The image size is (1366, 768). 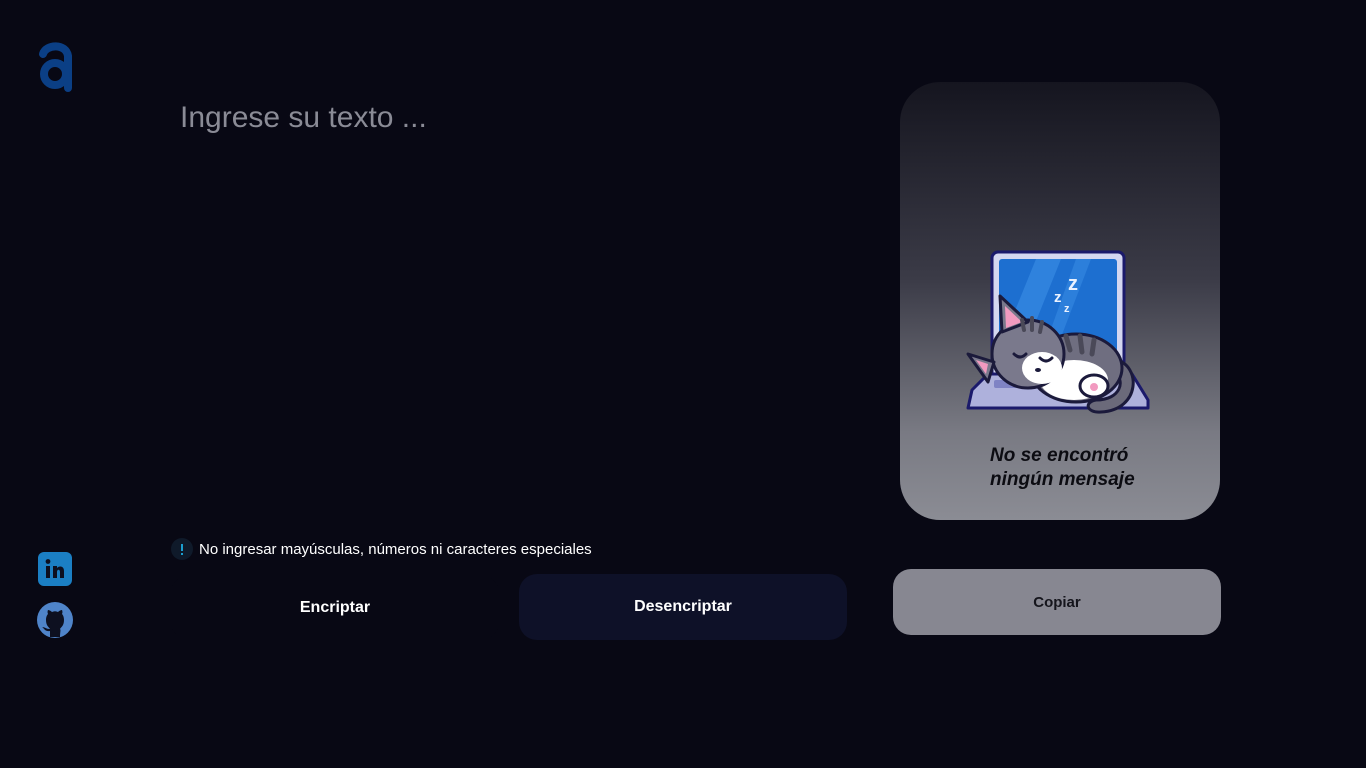 I want to click on result-panel: z z z No se encontró ningún mensaje, so click(x=1060, y=301).